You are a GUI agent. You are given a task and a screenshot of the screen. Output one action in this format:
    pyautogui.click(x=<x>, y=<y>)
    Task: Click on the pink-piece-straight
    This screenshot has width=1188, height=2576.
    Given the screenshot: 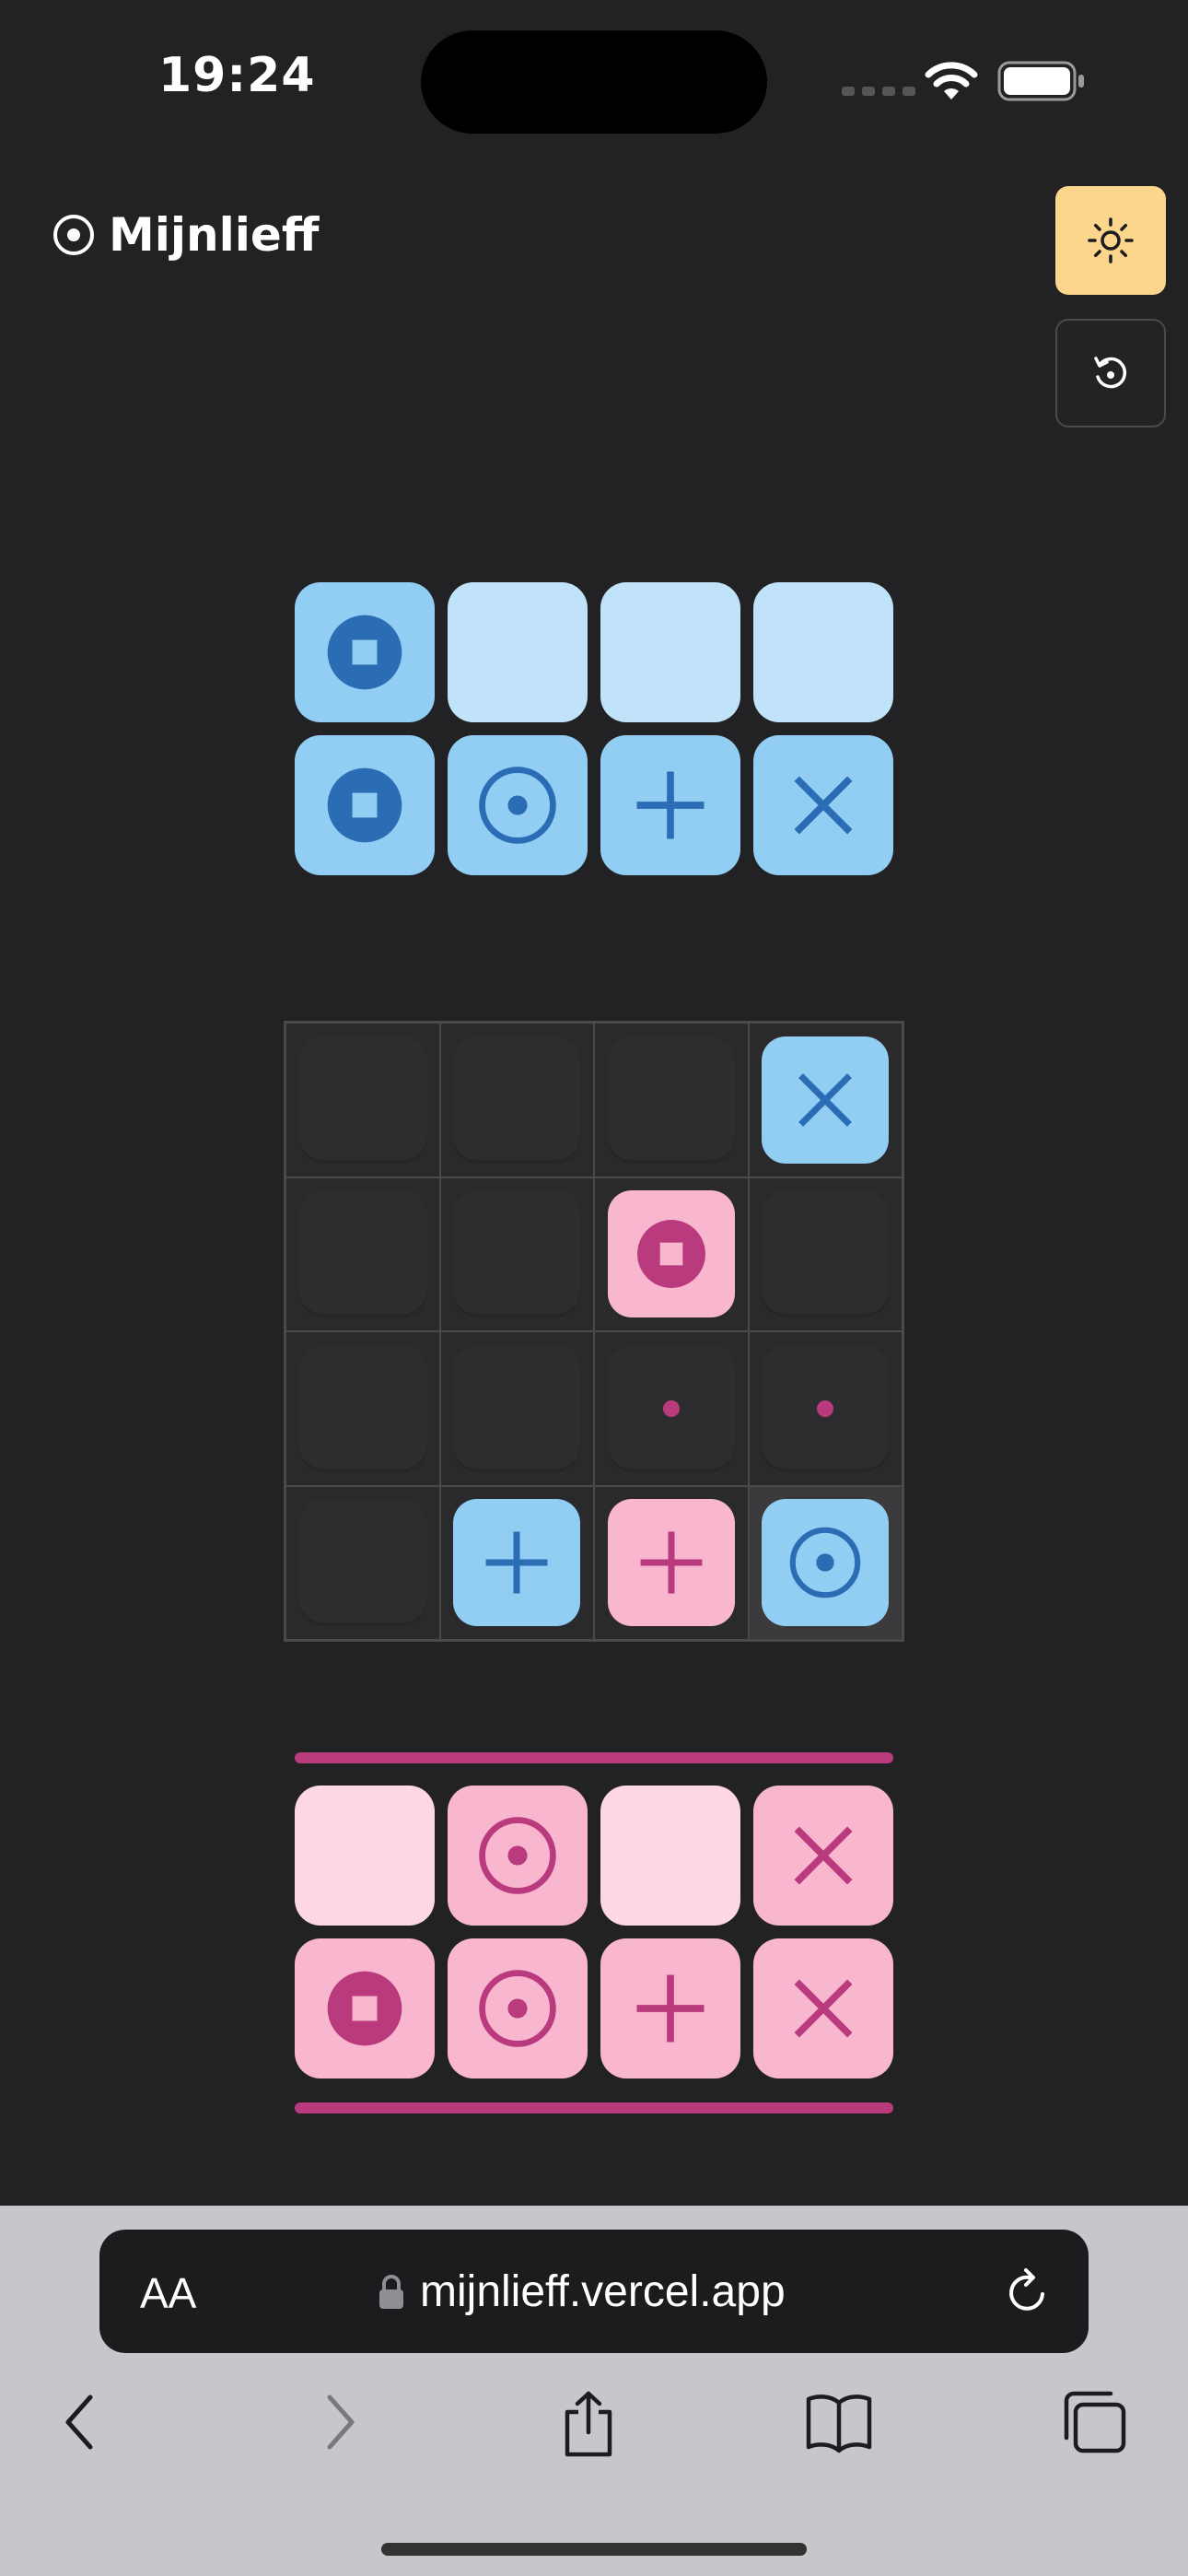 What is the action you would take?
    pyautogui.click(x=671, y=1563)
    